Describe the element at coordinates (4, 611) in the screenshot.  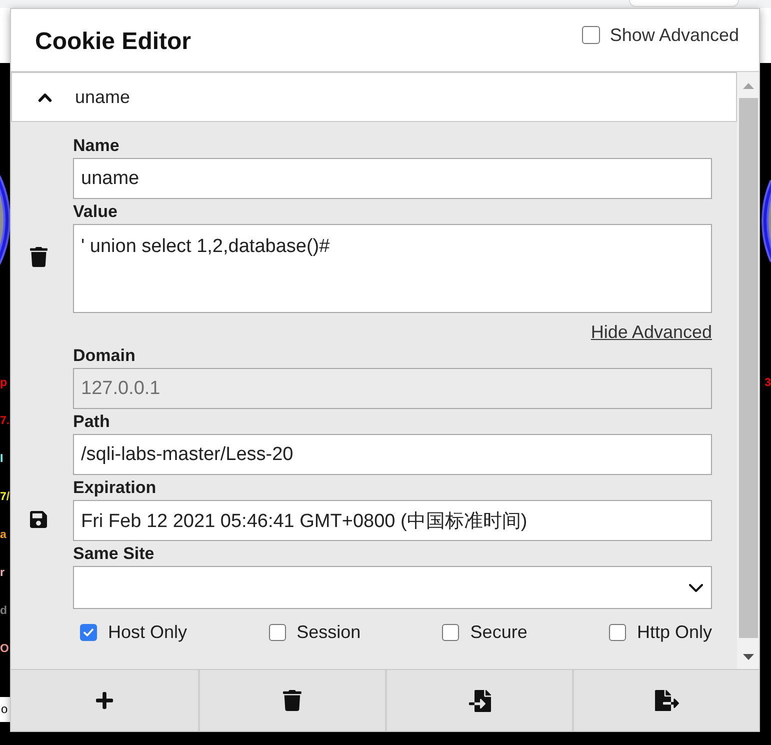
I see `text-fragment: d` at that location.